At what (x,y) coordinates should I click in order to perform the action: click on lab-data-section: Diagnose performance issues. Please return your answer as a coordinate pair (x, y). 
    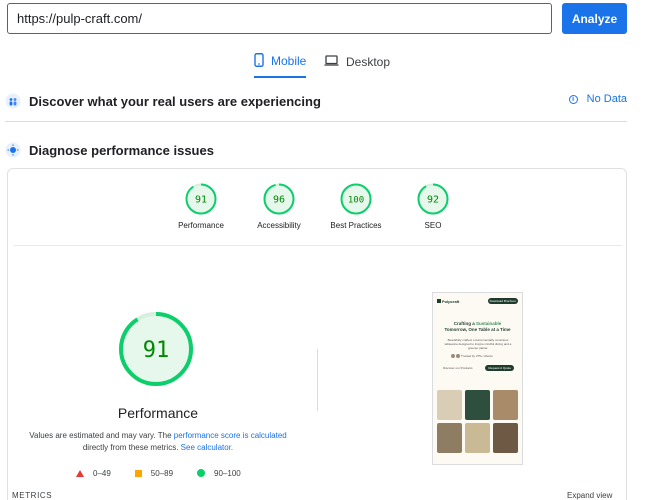
    Looking at the image, I should click on (316, 150).